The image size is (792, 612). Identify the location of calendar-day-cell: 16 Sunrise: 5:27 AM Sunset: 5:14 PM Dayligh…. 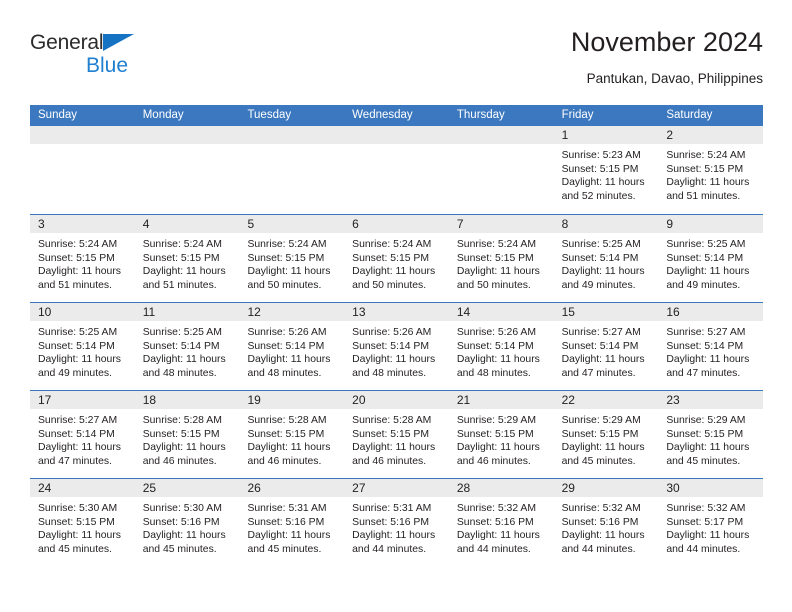
(711, 346).